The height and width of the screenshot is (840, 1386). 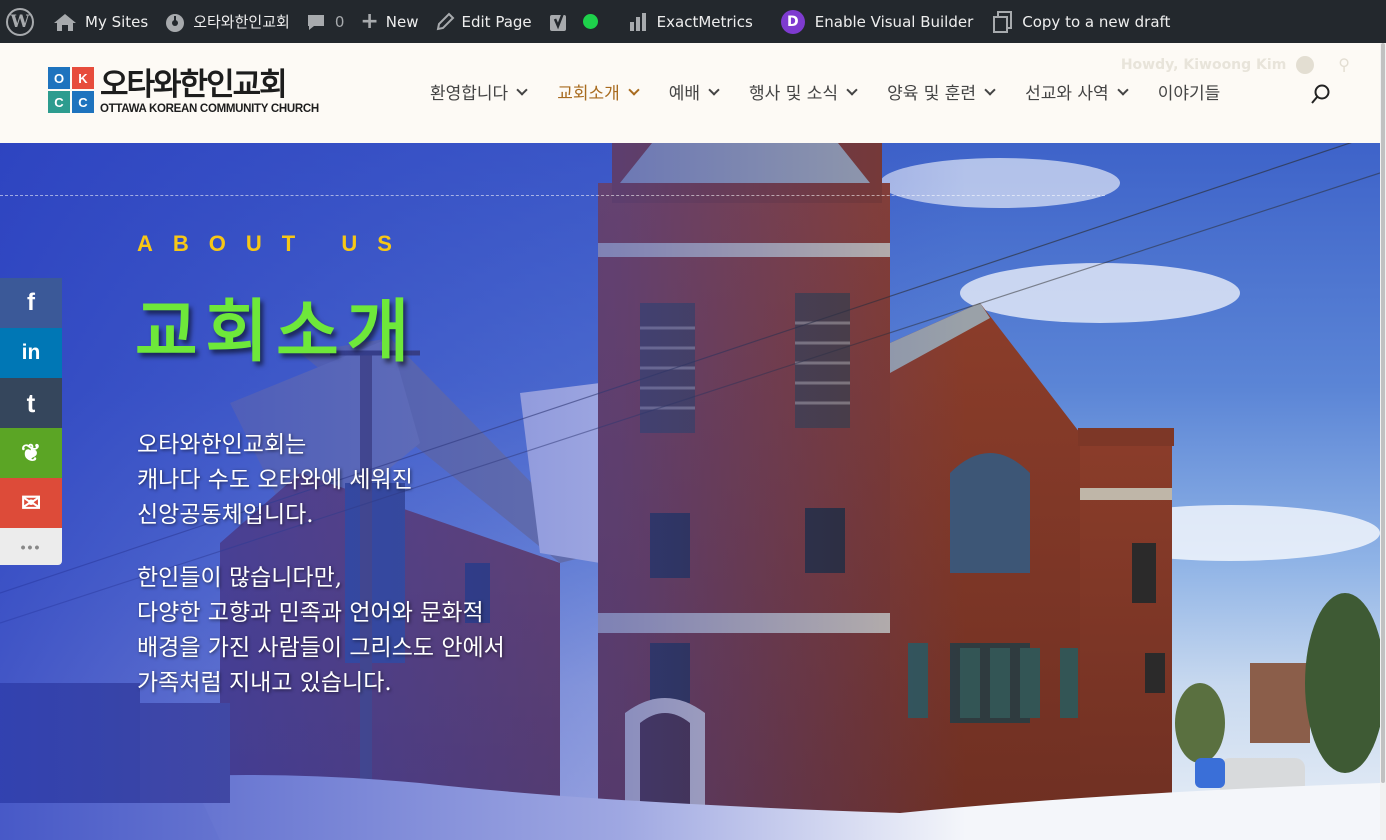 I want to click on copy-draft-label: Copy to a new draft, so click(x=1096, y=21).